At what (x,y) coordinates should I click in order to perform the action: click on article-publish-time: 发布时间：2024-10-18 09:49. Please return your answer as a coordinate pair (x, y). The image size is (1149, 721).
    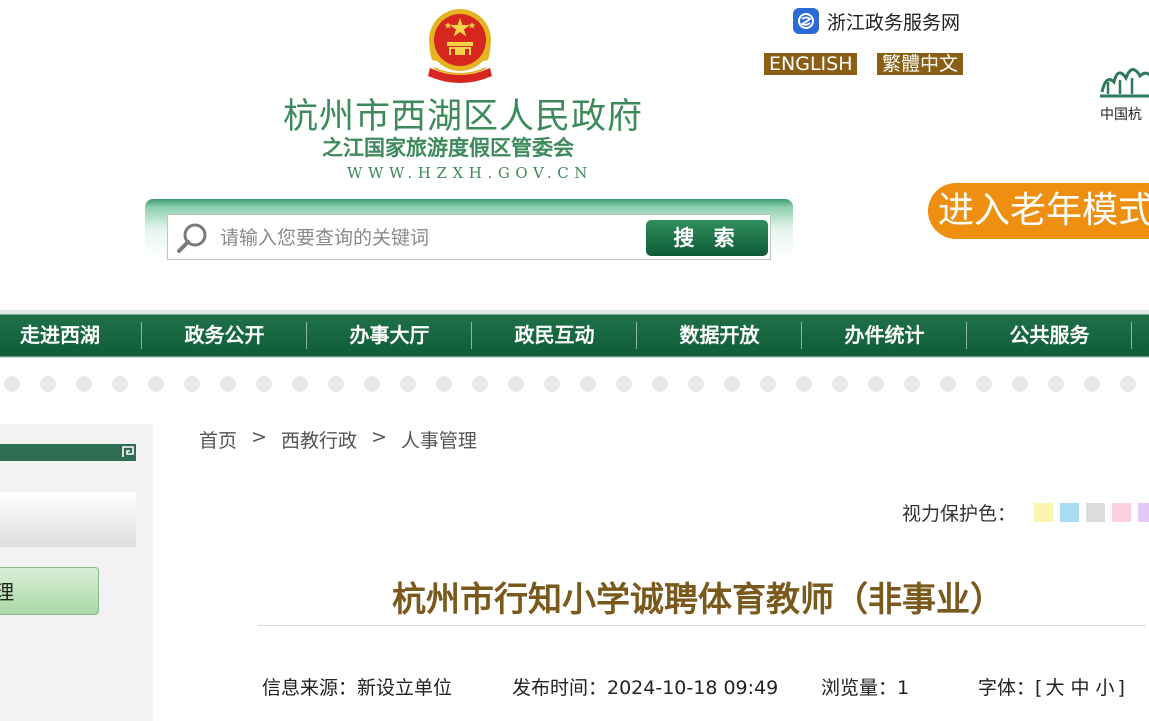
    Looking at the image, I should click on (645, 688).